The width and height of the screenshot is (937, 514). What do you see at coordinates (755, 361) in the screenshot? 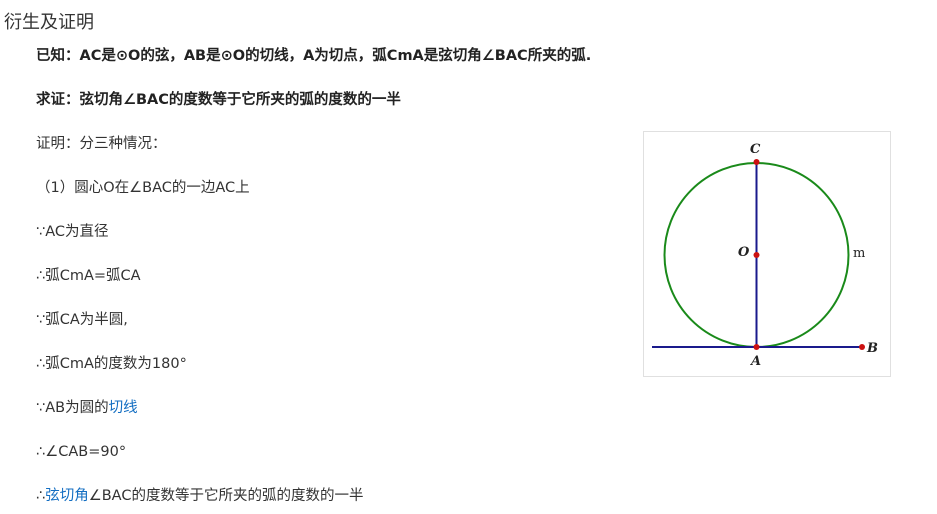
I see `label-a: A` at bounding box center [755, 361].